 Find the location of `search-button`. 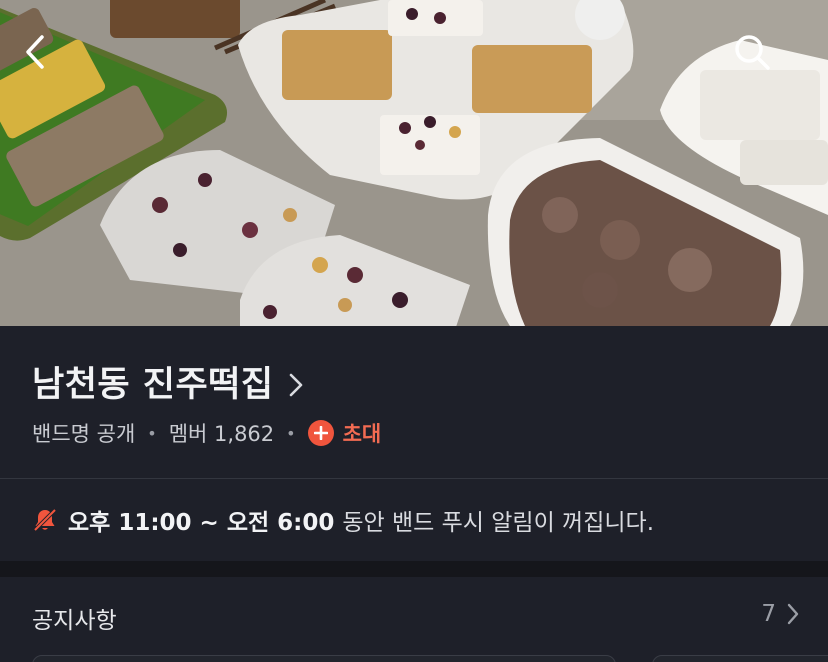

search-button is located at coordinates (760, 60).